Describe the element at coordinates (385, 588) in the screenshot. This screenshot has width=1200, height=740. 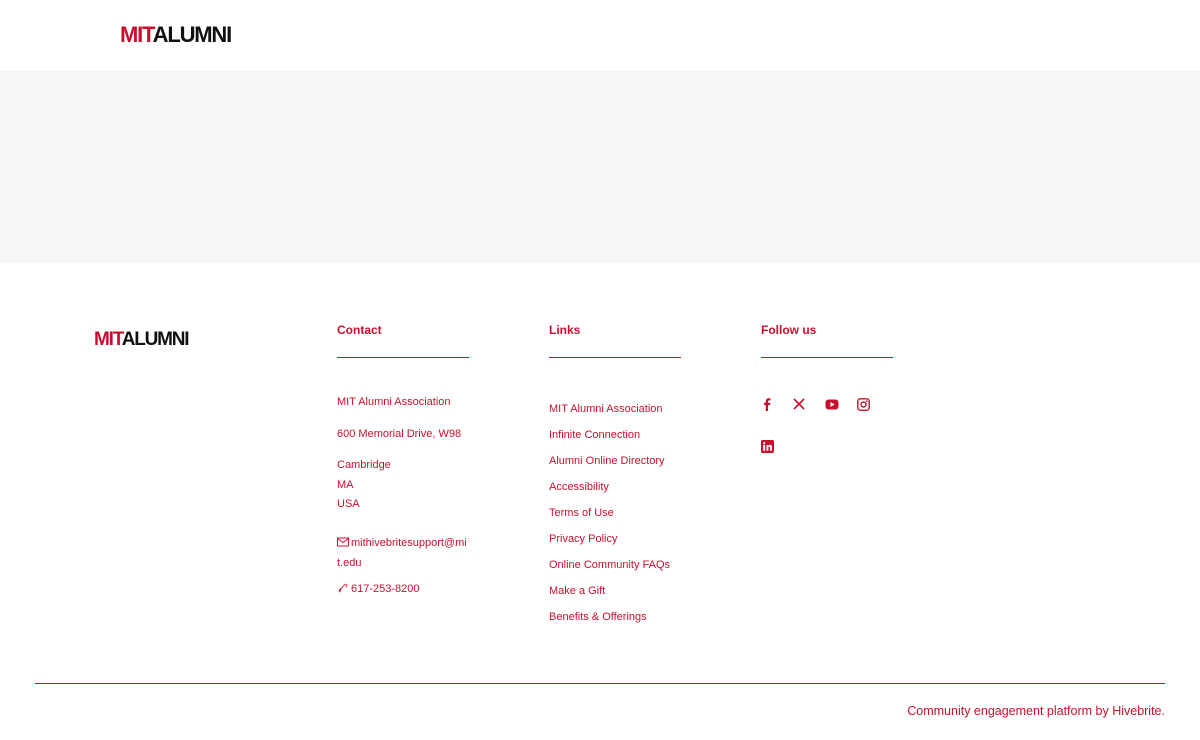
I see `contact-phone: 617-253-8200` at that location.